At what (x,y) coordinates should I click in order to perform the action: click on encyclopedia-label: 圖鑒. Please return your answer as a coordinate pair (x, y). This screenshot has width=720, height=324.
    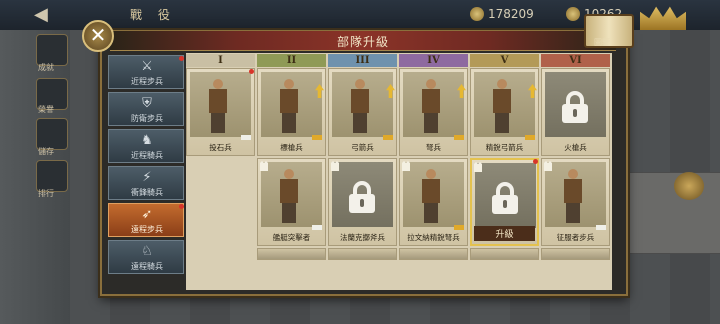
    Looking at the image, I should click on (602, 42).